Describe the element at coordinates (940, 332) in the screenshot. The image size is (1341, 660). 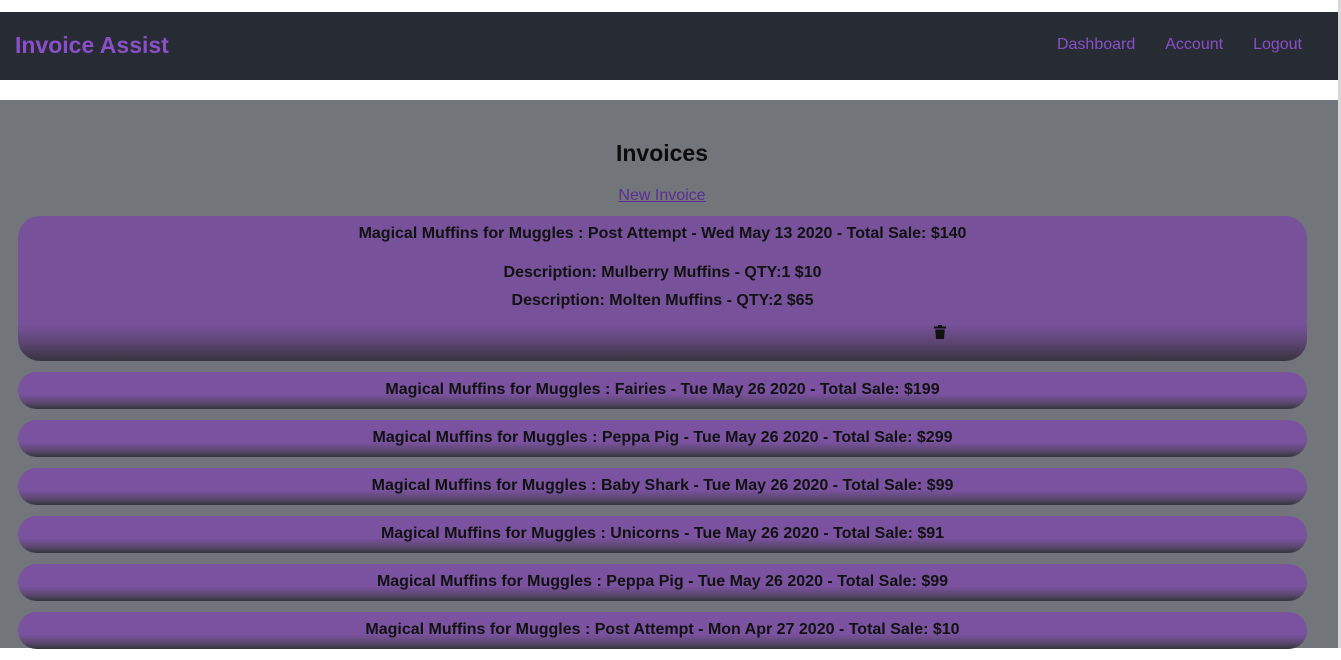
I see `trash-icon` at that location.